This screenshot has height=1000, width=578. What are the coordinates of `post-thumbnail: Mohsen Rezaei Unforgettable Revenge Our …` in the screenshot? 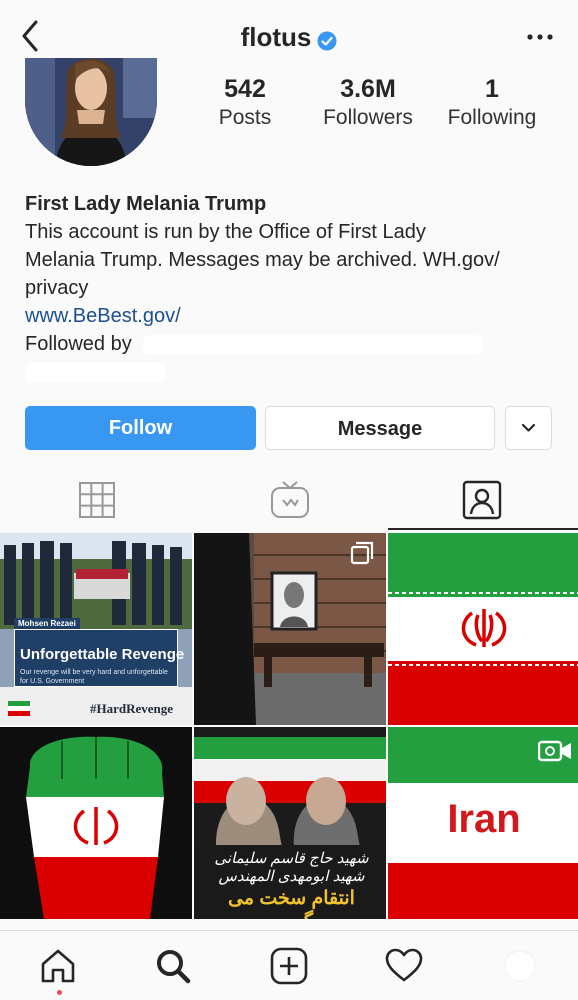 It's located at (96, 629).